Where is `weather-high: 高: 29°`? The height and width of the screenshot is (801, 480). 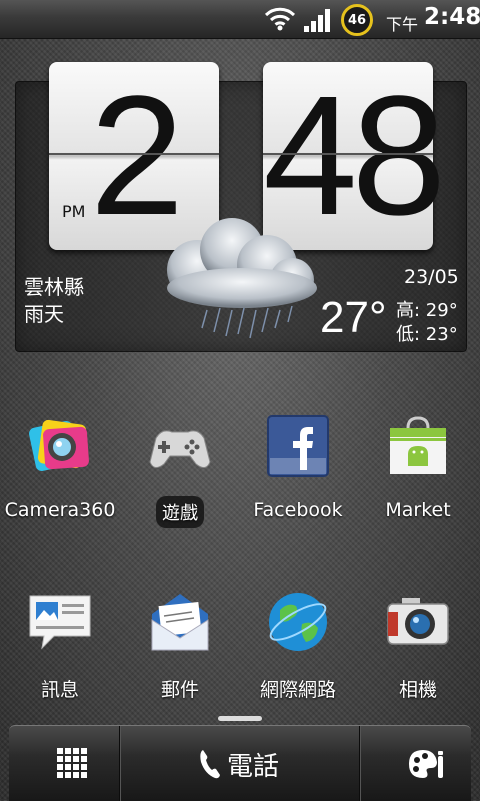
weather-high: 高: 29° is located at coordinates (427, 310).